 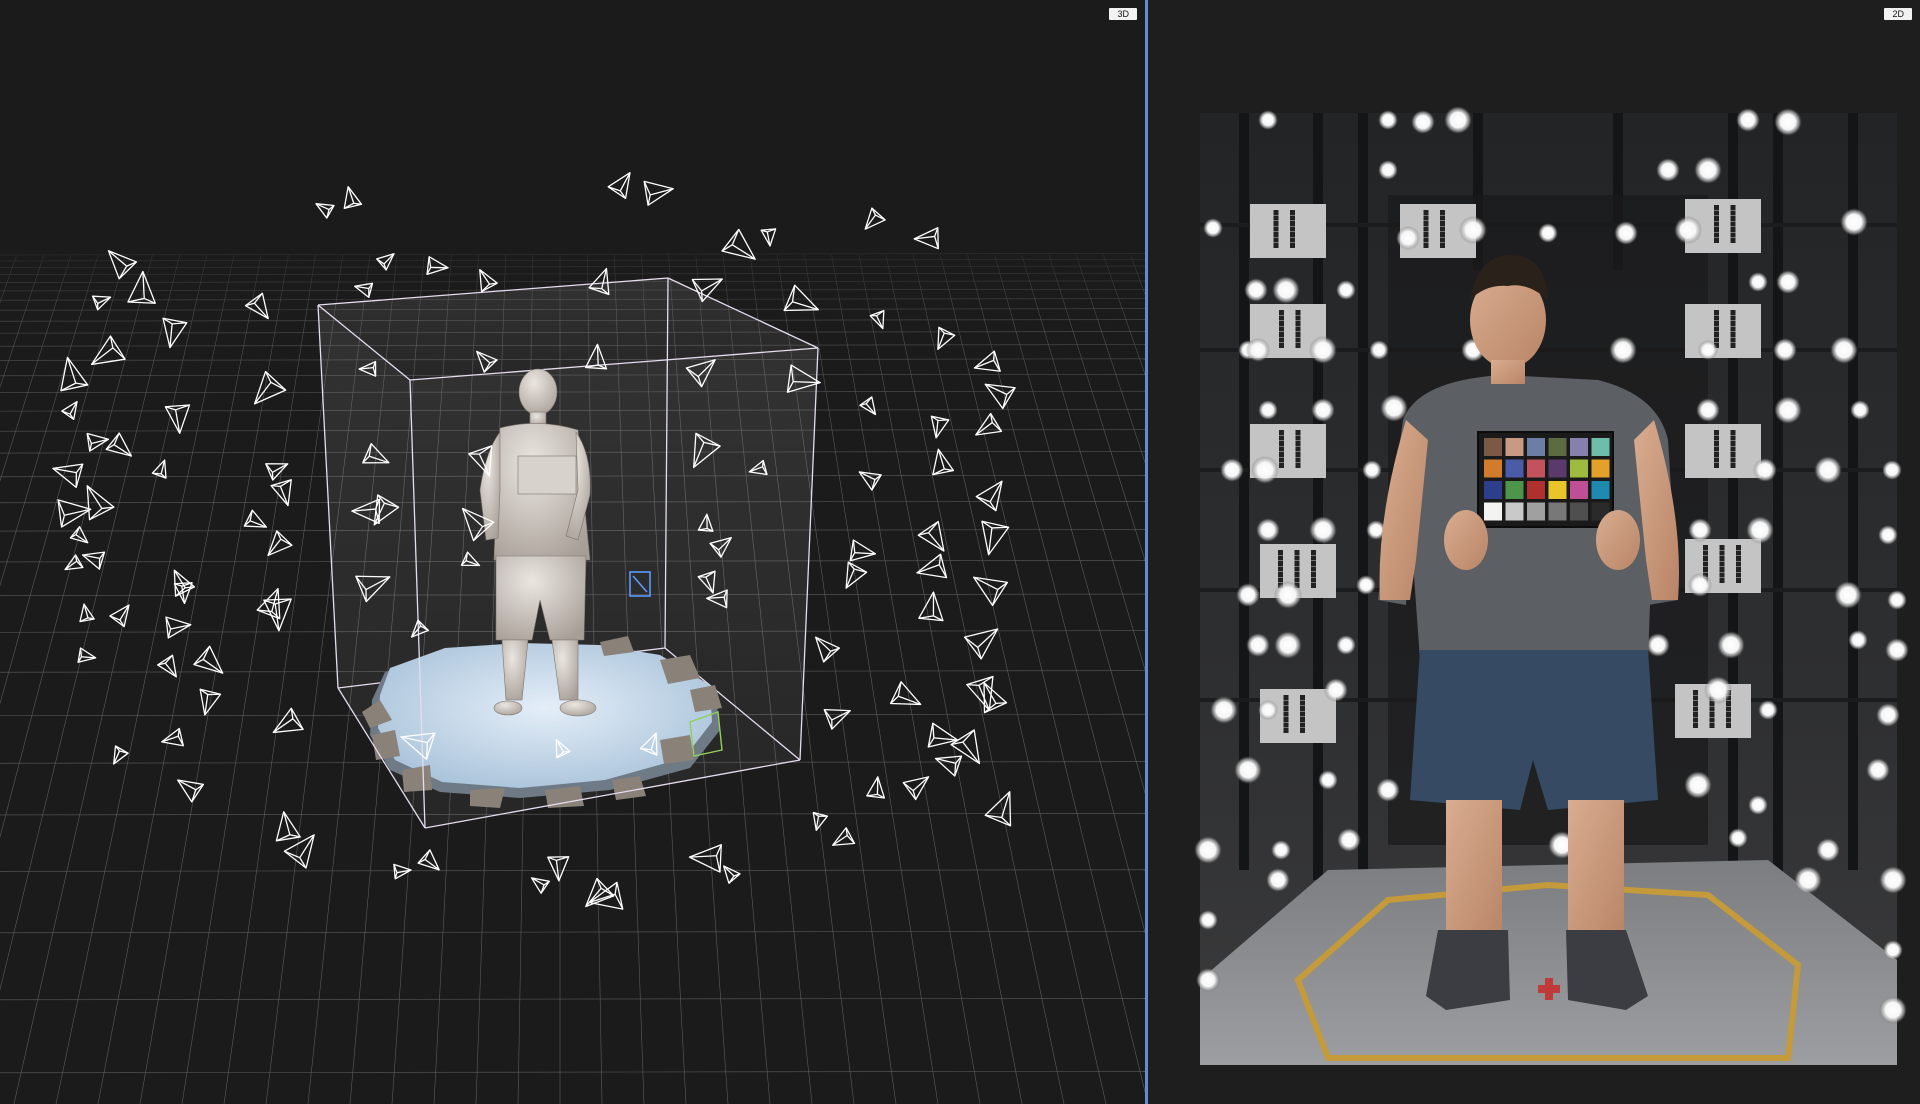 I want to click on viewport-mode-badge-2d: 2D, so click(x=1898, y=14).